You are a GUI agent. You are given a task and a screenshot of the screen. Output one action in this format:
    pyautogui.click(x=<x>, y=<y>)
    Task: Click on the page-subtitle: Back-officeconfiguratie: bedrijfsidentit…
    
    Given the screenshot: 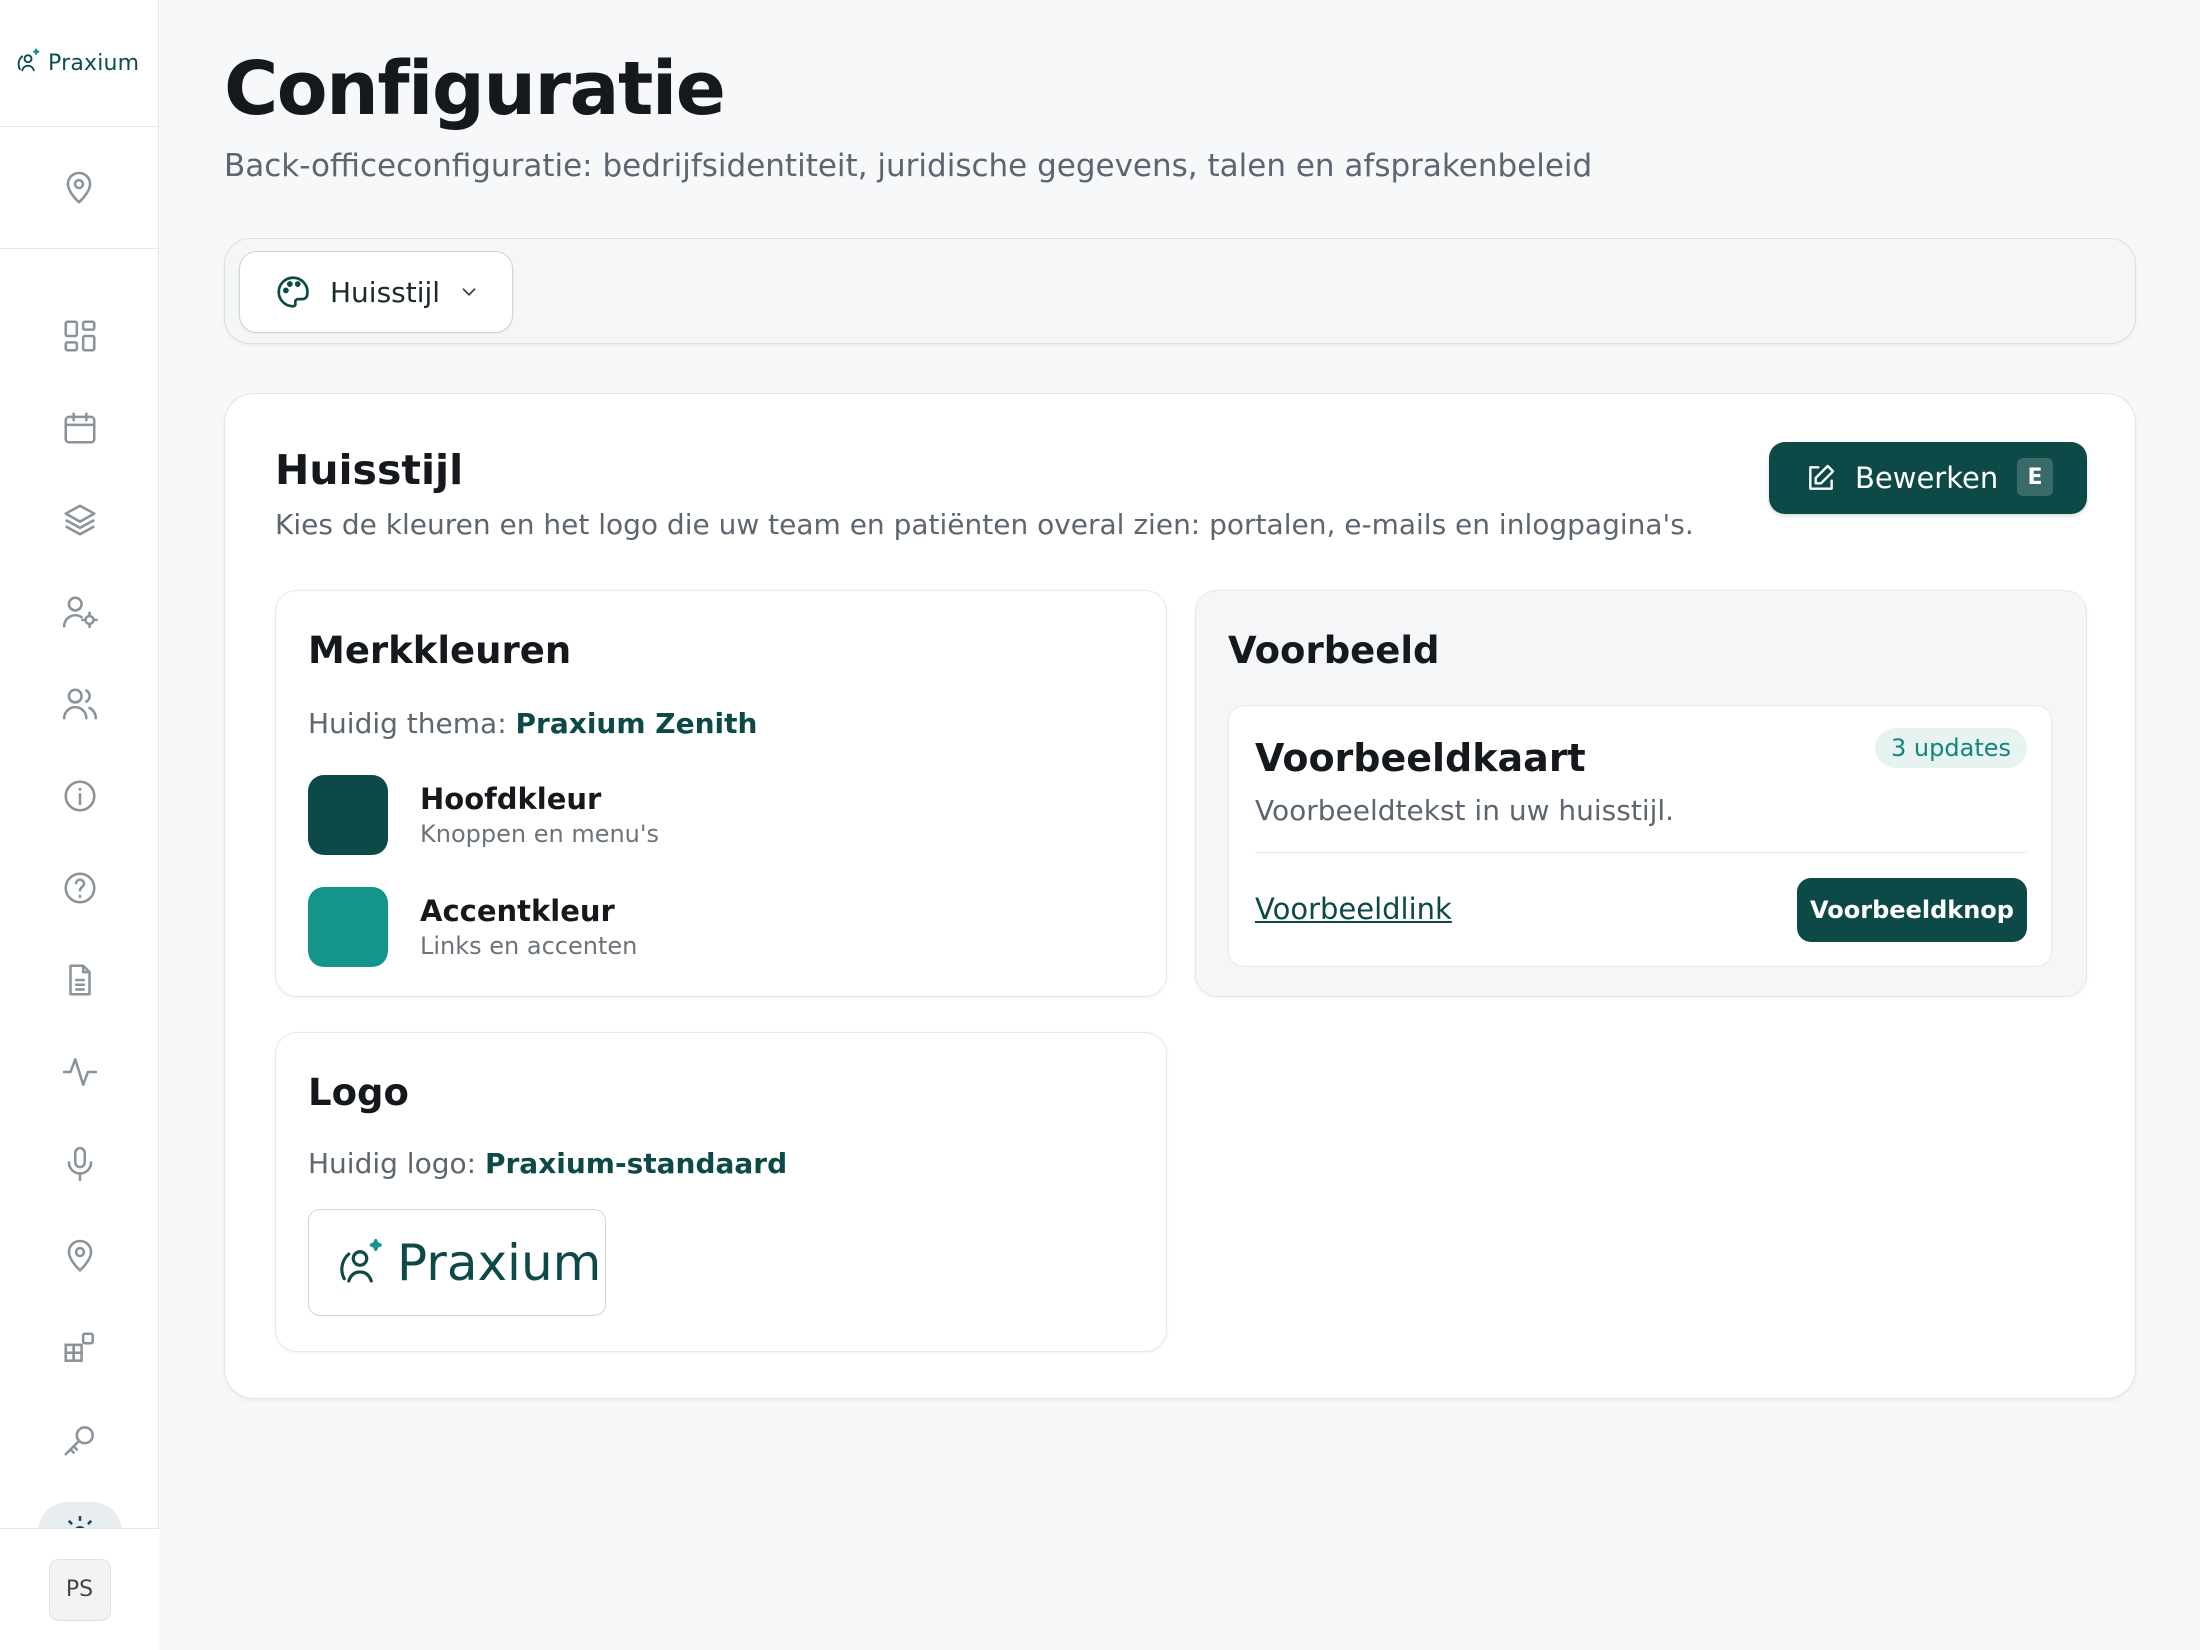 What is the action you would take?
    pyautogui.click(x=908, y=166)
    